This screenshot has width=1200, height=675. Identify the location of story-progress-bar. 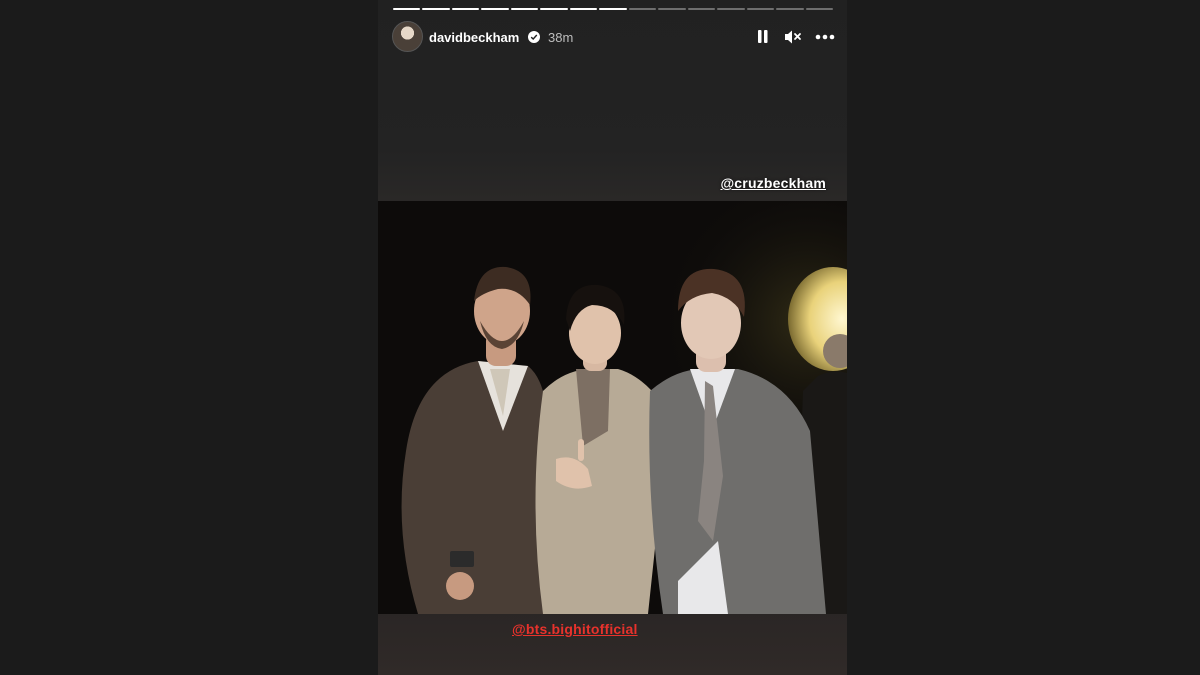
(613, 9).